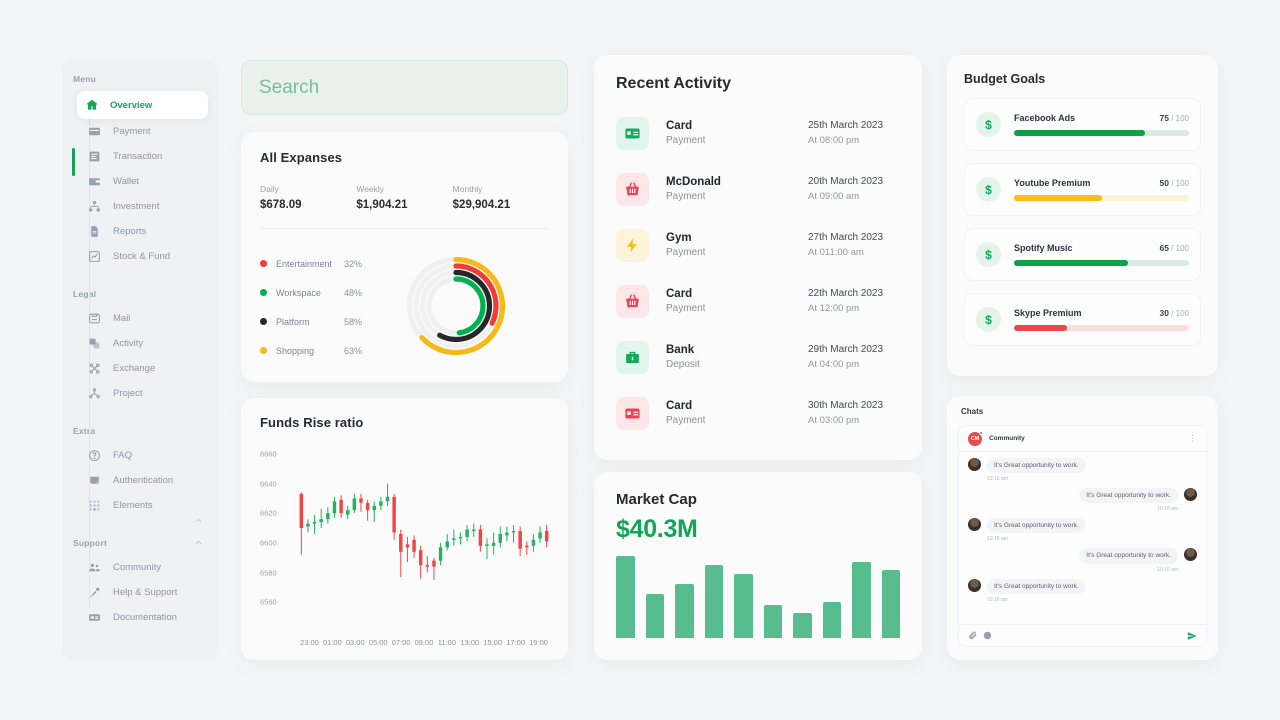 Image resolution: width=1280 pixels, height=720 pixels. I want to click on sidebar-item-stock-fund: Stock & Fund, so click(143, 256).